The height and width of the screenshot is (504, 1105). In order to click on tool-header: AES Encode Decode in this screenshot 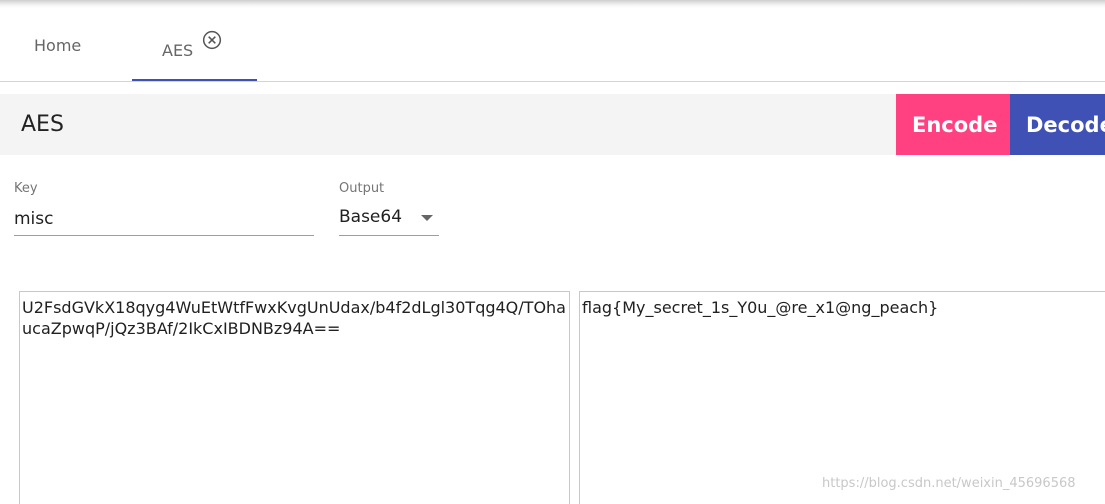, I will do `click(552, 124)`.